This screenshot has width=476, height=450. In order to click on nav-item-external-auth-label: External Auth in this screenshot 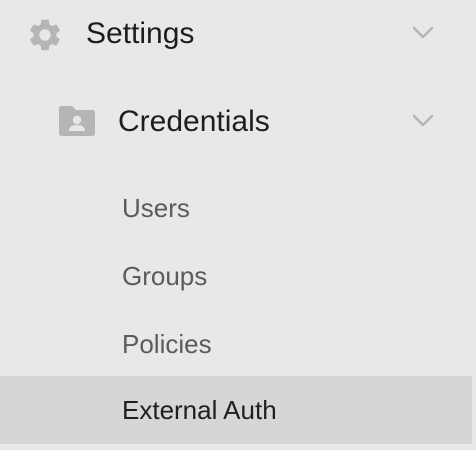, I will do `click(199, 410)`.